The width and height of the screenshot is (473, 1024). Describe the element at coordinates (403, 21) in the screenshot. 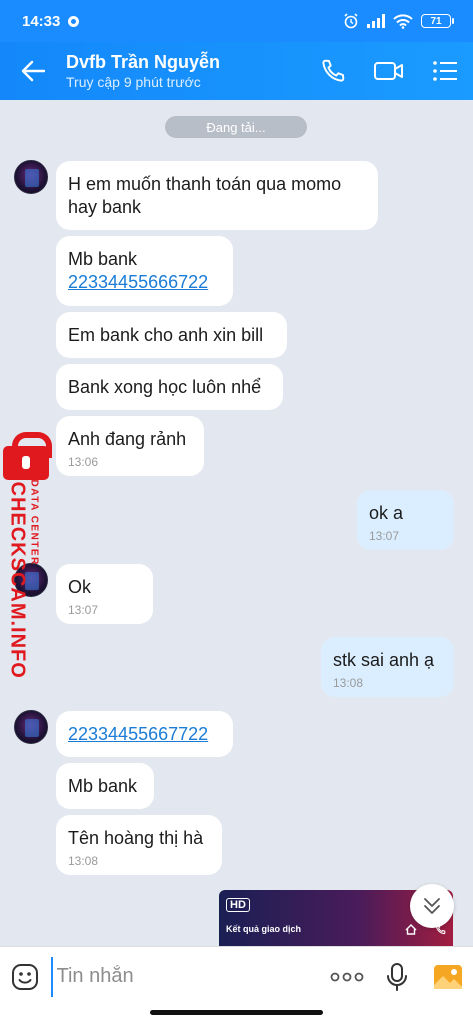

I see `wifi-icon` at that location.